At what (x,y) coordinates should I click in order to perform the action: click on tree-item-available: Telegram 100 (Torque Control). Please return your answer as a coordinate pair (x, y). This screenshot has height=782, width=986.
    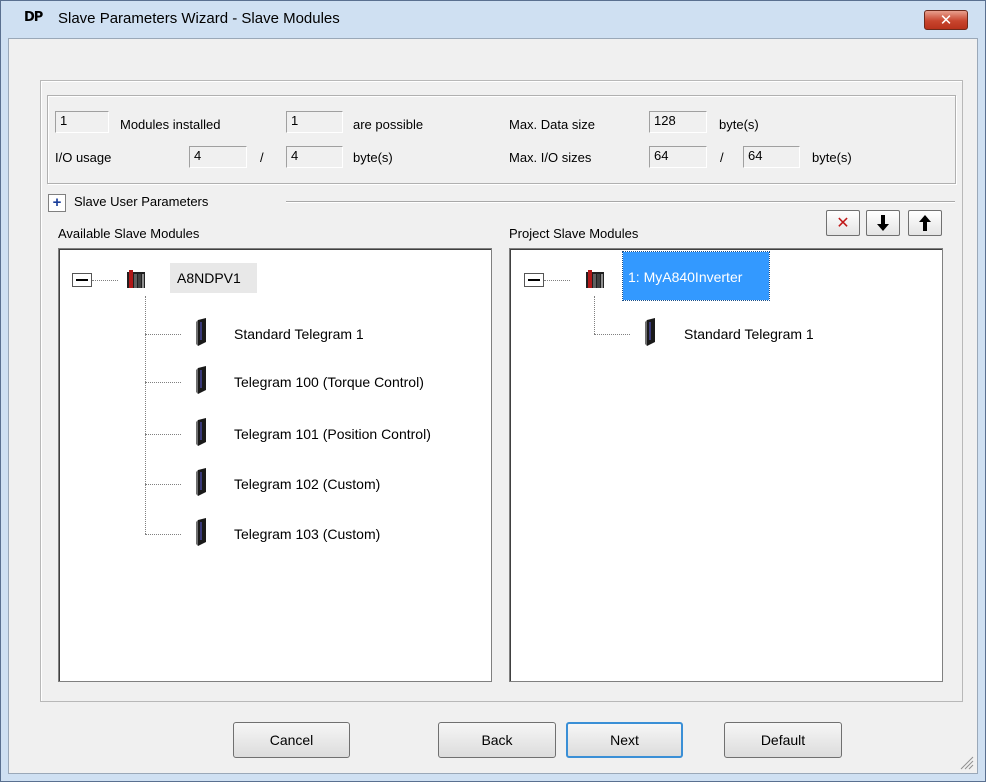
    Looking at the image, I should click on (329, 382).